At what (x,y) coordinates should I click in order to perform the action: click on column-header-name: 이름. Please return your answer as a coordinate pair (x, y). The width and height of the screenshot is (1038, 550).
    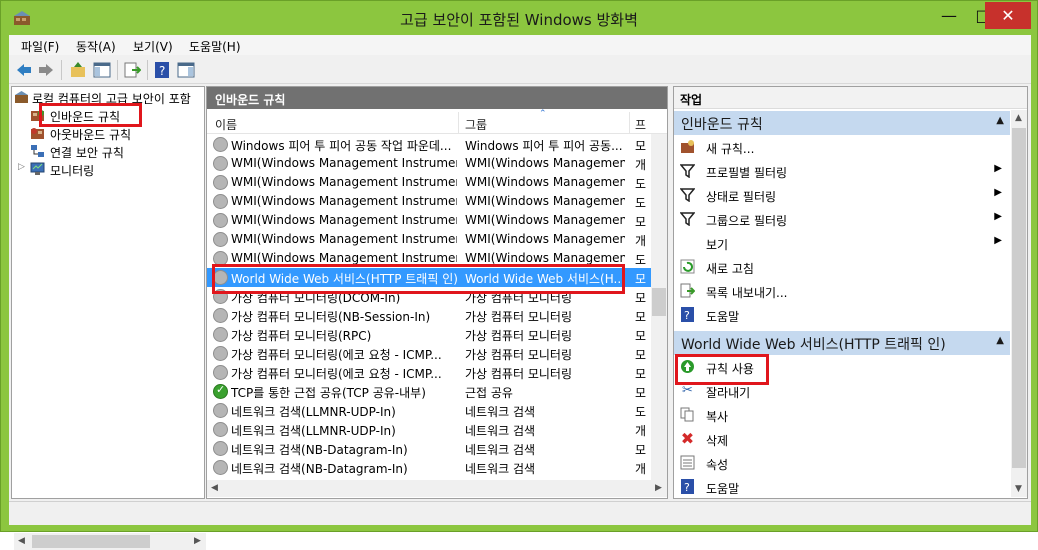
    Looking at the image, I should click on (226, 124).